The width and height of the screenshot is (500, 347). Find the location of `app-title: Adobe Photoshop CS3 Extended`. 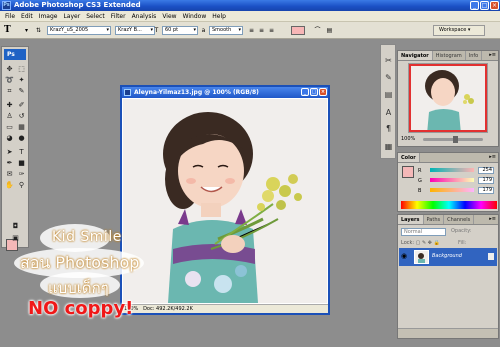

app-title: Adobe Photoshop CS3 Extended is located at coordinates (77, 5).